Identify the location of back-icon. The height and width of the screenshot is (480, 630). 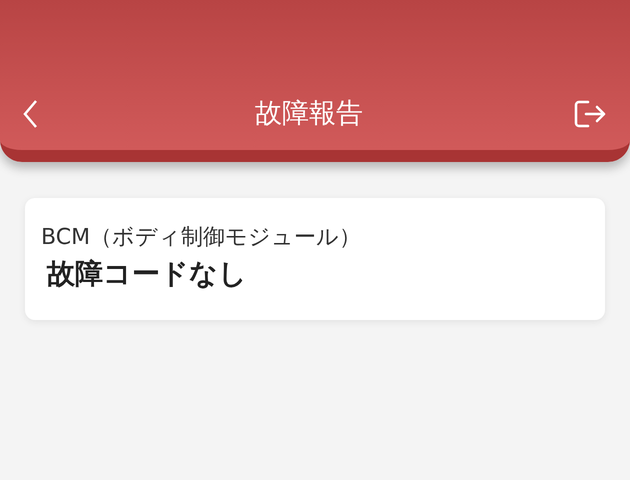
(30, 114).